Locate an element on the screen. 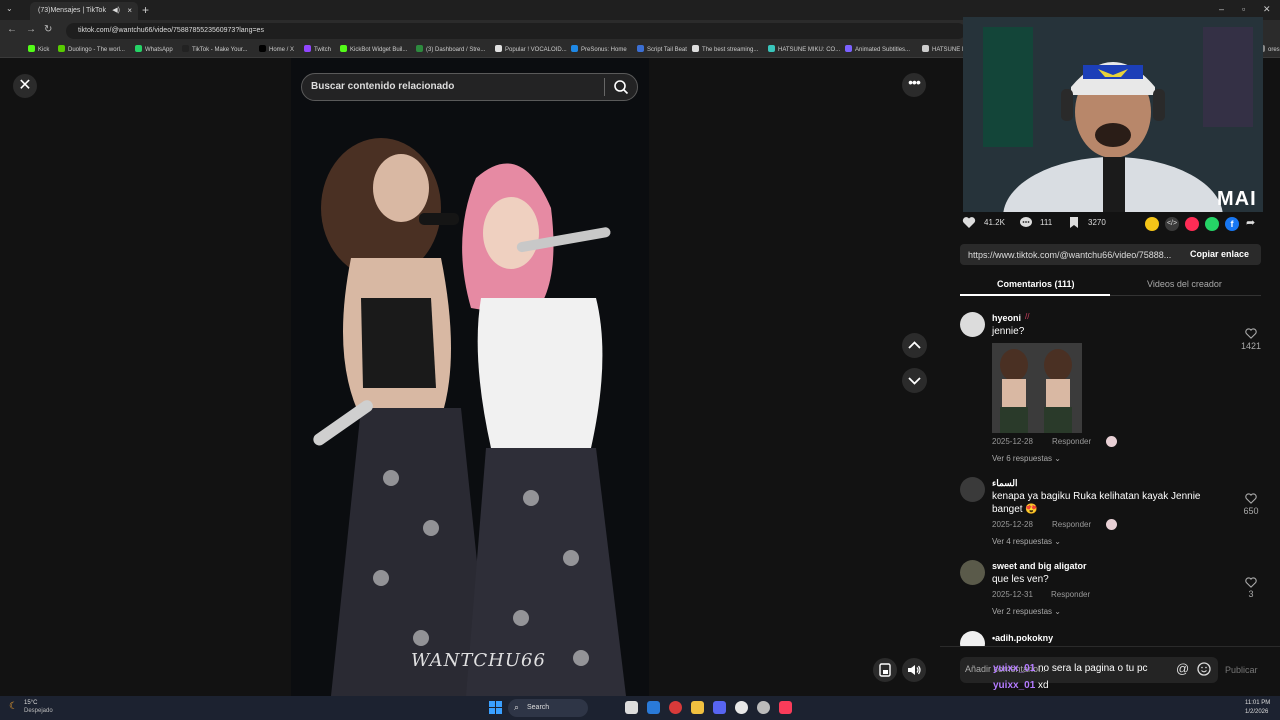 The image size is (1280, 720). copy-link-button: Copiar enlace is located at coordinates (1219, 254).